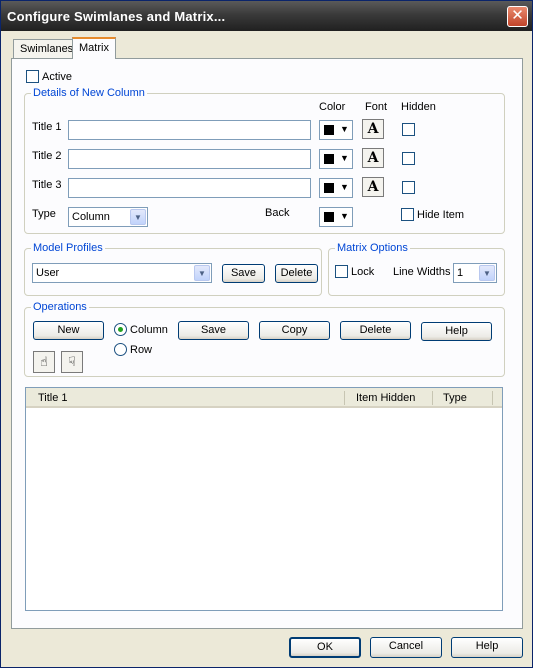 Image resolution: width=533 pixels, height=668 pixels. I want to click on title1-hidden-checkbox, so click(408, 129).